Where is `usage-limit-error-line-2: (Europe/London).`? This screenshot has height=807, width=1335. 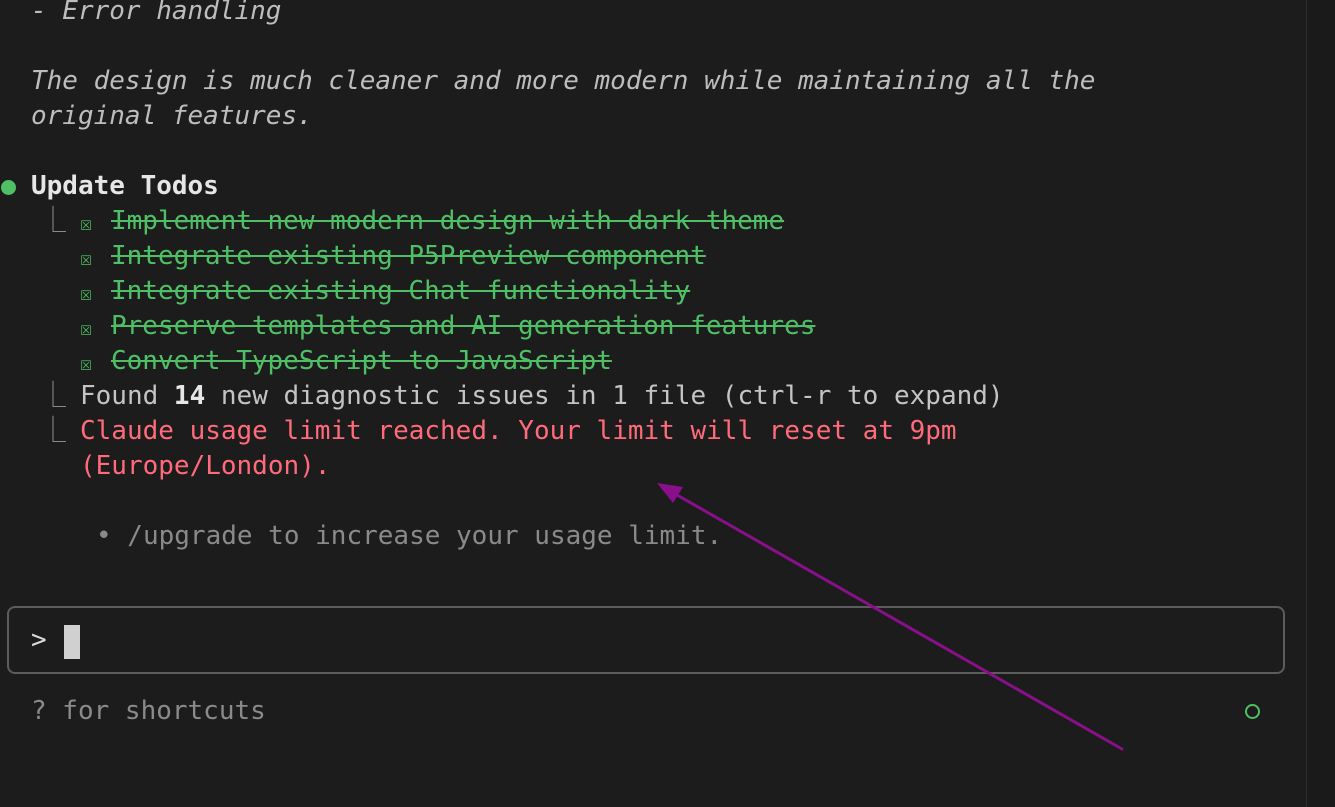
usage-limit-error-line-2: (Europe/London). is located at coordinates (205, 466).